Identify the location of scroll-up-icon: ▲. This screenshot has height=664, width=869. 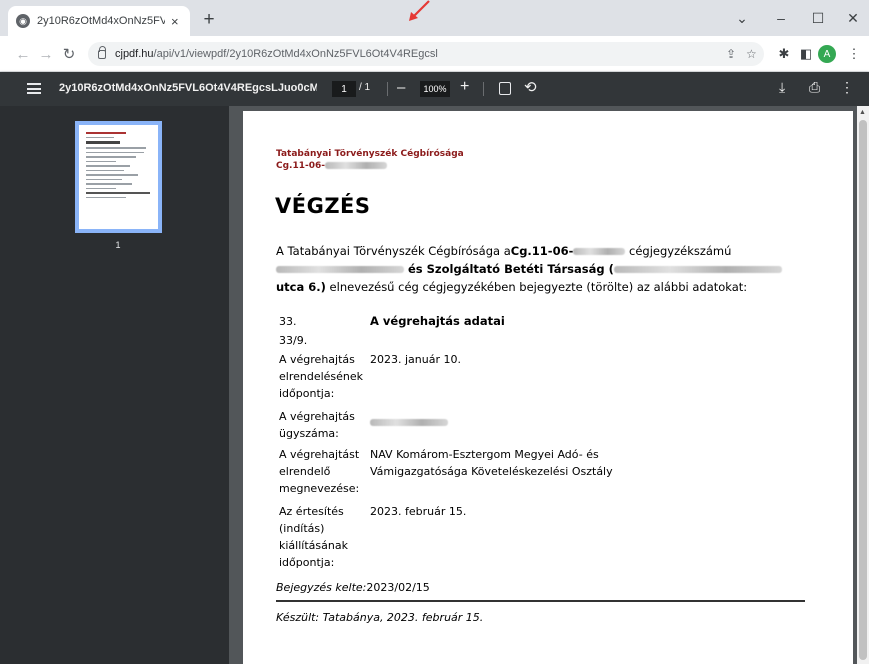
(862, 112).